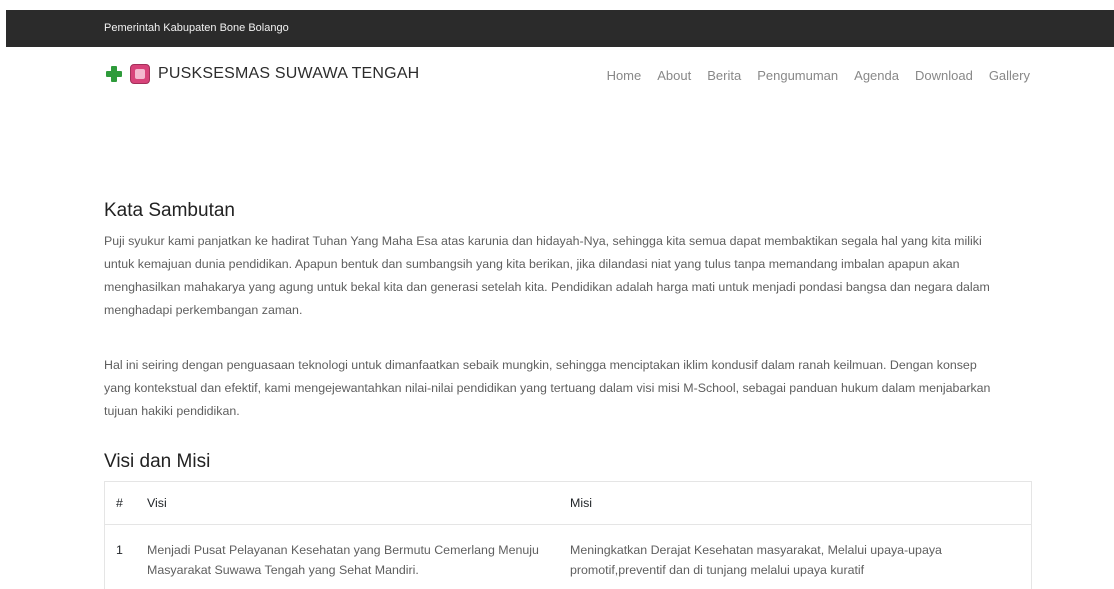 This screenshot has height=589, width=1114. Describe the element at coordinates (560, 28) in the screenshot. I see `top-bar: Pemerintah Kabupaten Bone Bolango` at that location.